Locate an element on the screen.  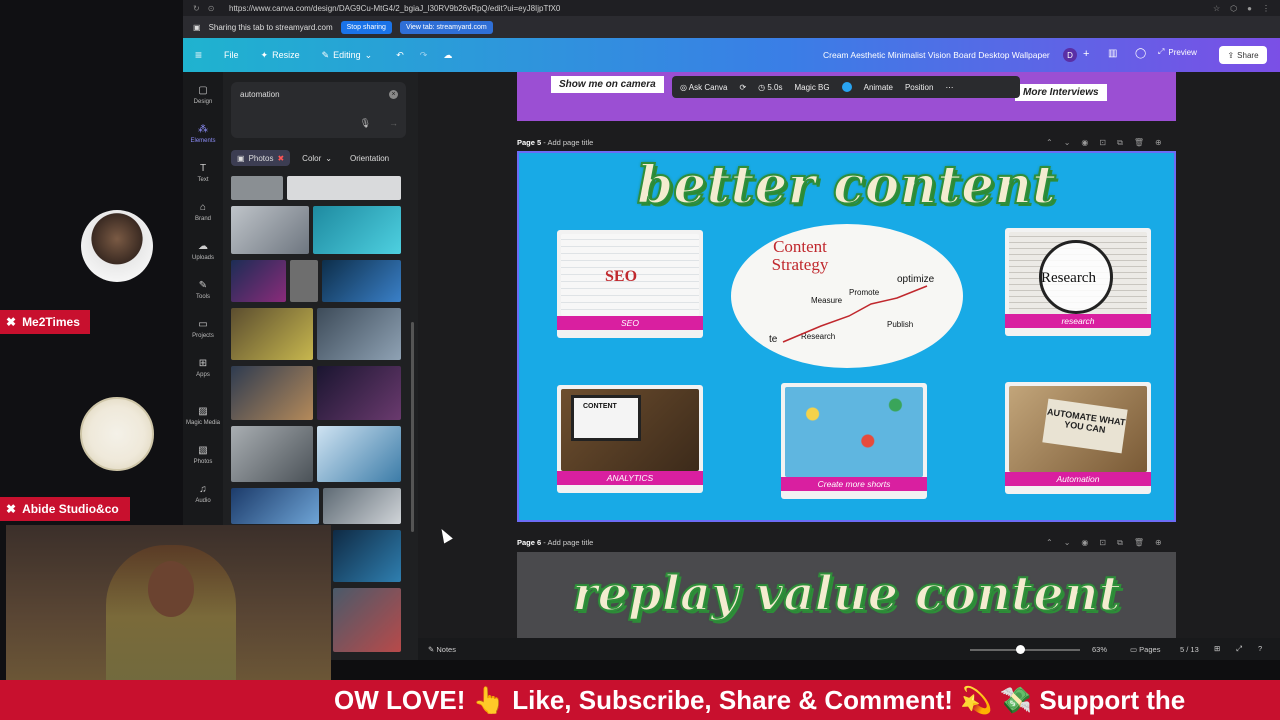
fullscreen-icon: ⤢ is located at coordinates (1239, 649).